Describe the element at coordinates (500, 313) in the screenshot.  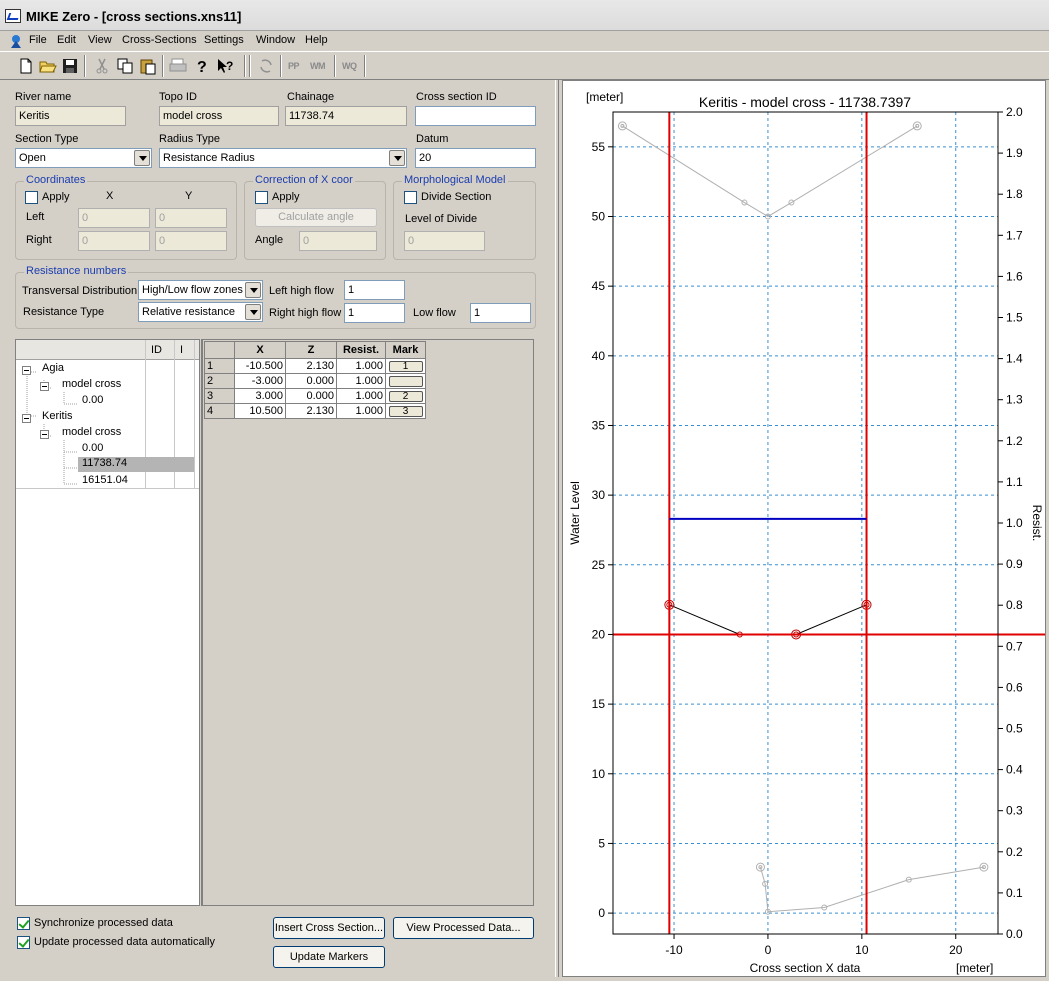
I see `low-flow-field: 1` at that location.